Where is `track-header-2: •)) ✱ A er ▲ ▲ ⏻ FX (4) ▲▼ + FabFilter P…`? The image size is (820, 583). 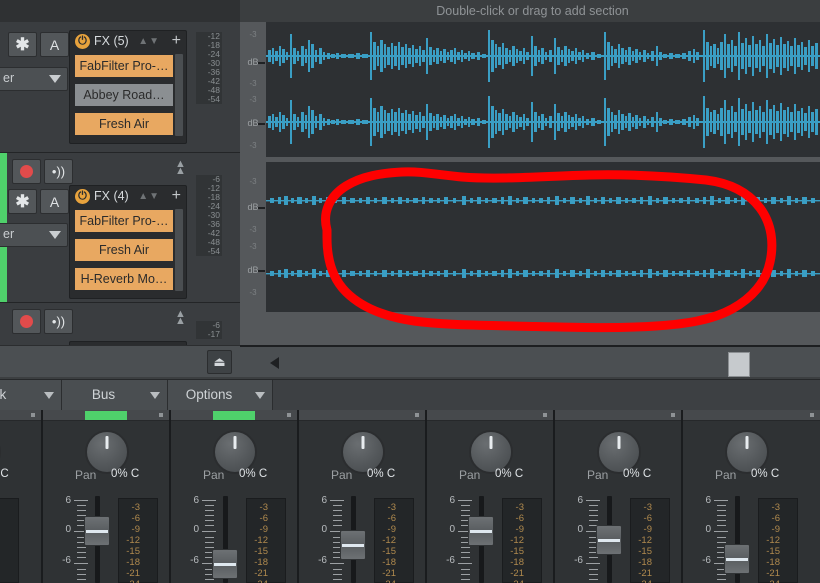
track-header-2: •)) ✱ A er ▲ ▲ ⏻ FX (4) ▲▼ + FabFilter P… is located at coordinates (120, 228).